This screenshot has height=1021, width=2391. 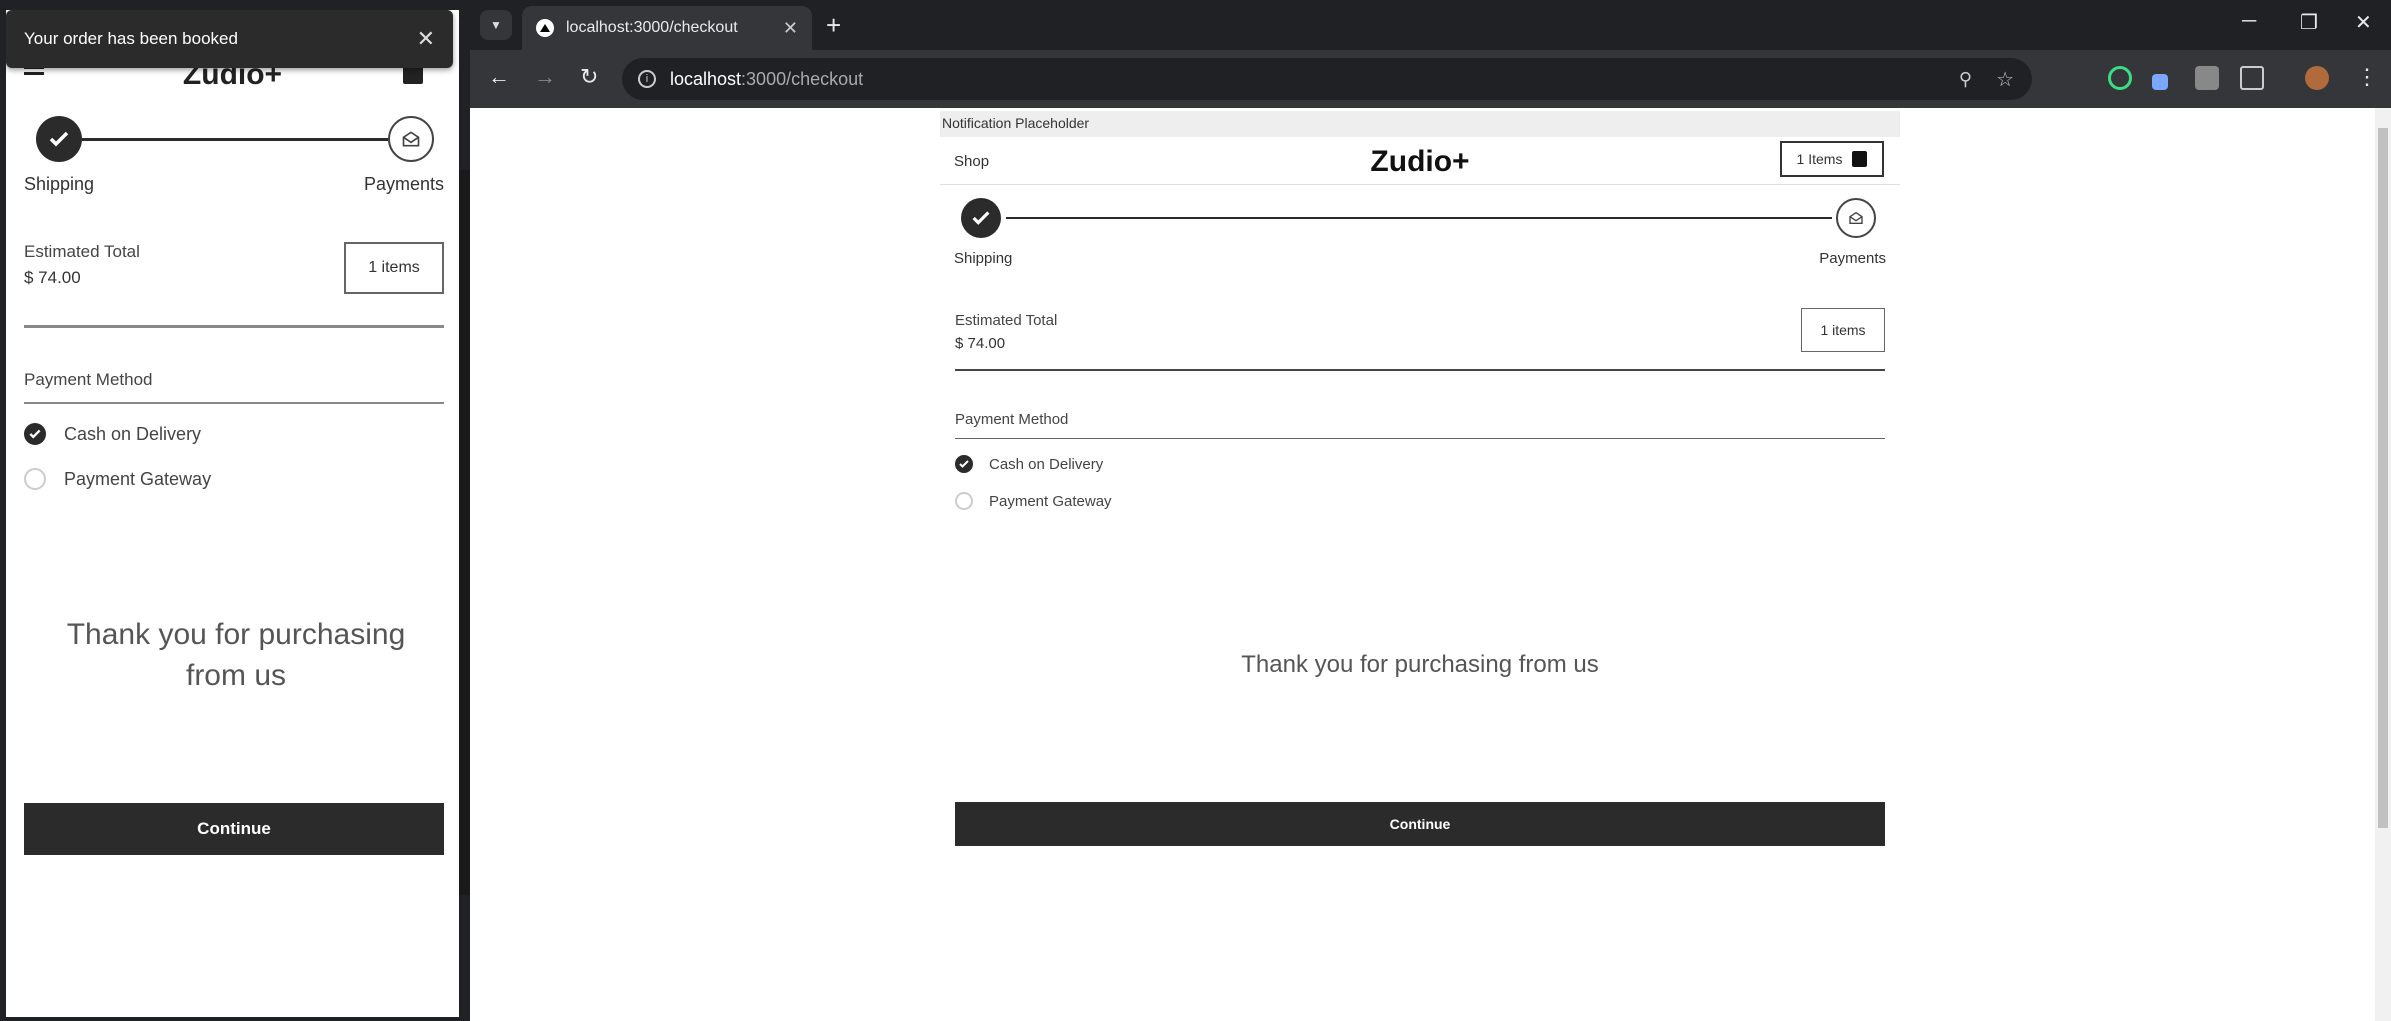 What do you see at coordinates (2160, 82) in the screenshot?
I see `extension-puzzle-badge-icon` at bounding box center [2160, 82].